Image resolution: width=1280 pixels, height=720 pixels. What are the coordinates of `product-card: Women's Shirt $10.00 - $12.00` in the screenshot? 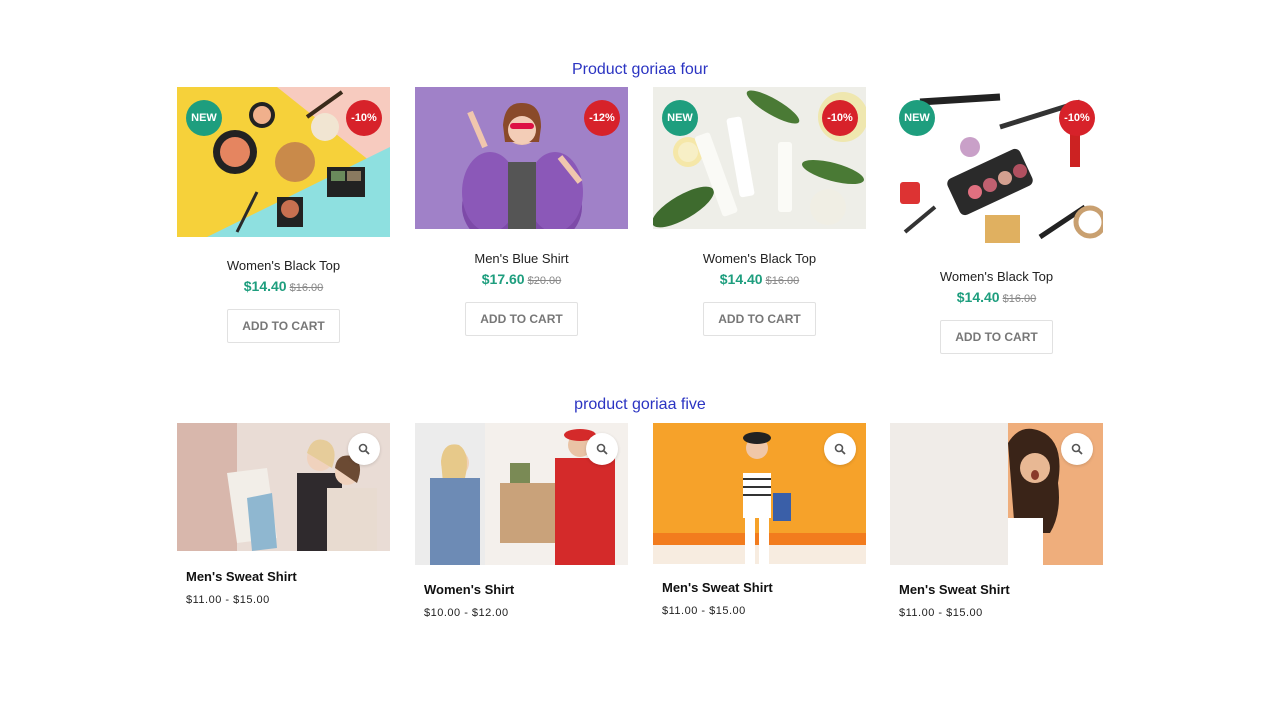 It's located at (521, 521).